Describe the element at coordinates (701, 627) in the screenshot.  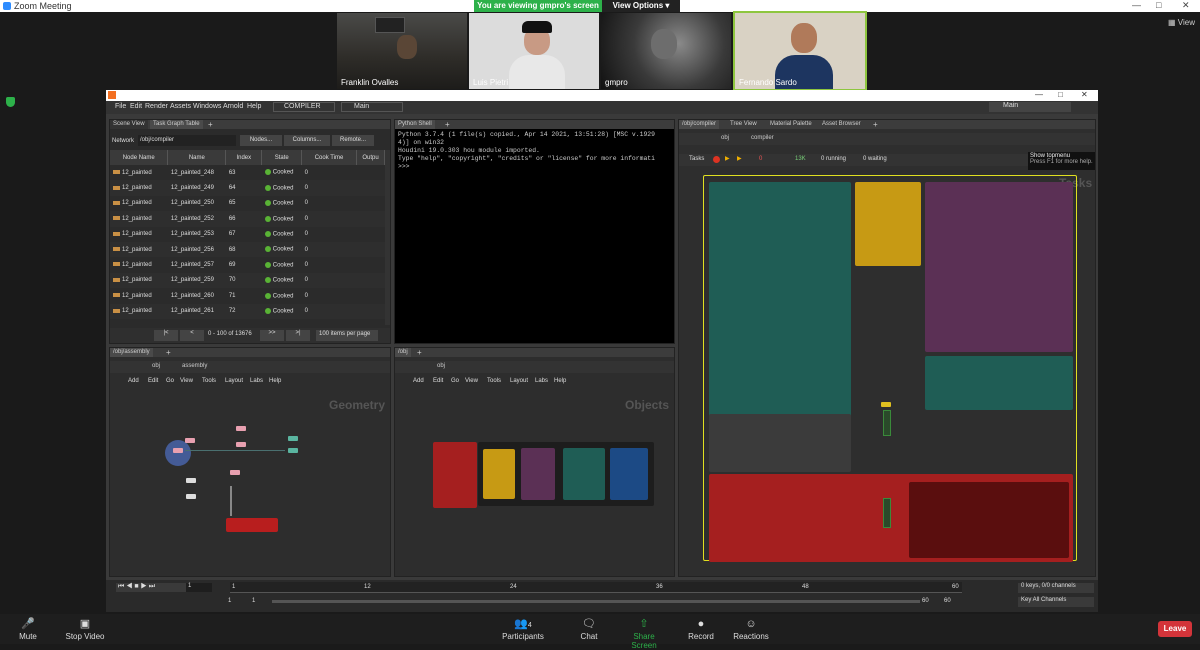
I see `record-button: ● Record` at that location.